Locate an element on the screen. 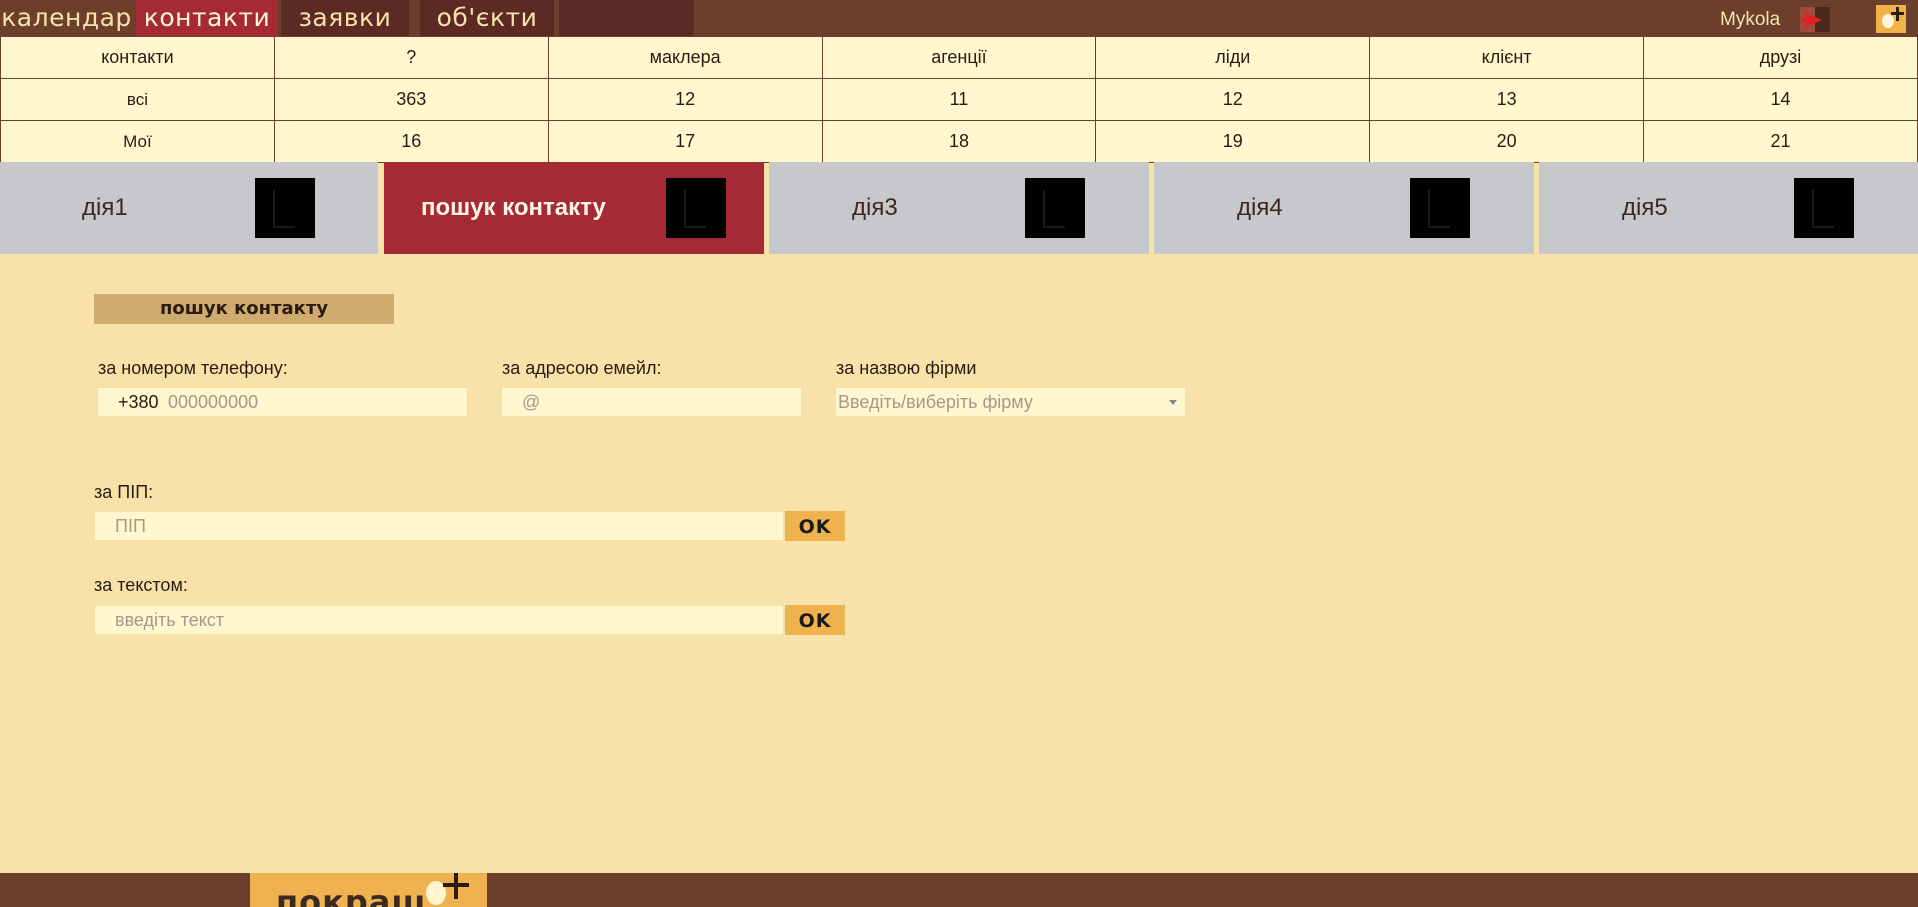 Image resolution: width=1918 pixels, height=907 pixels. text-input is located at coordinates (445, 620).